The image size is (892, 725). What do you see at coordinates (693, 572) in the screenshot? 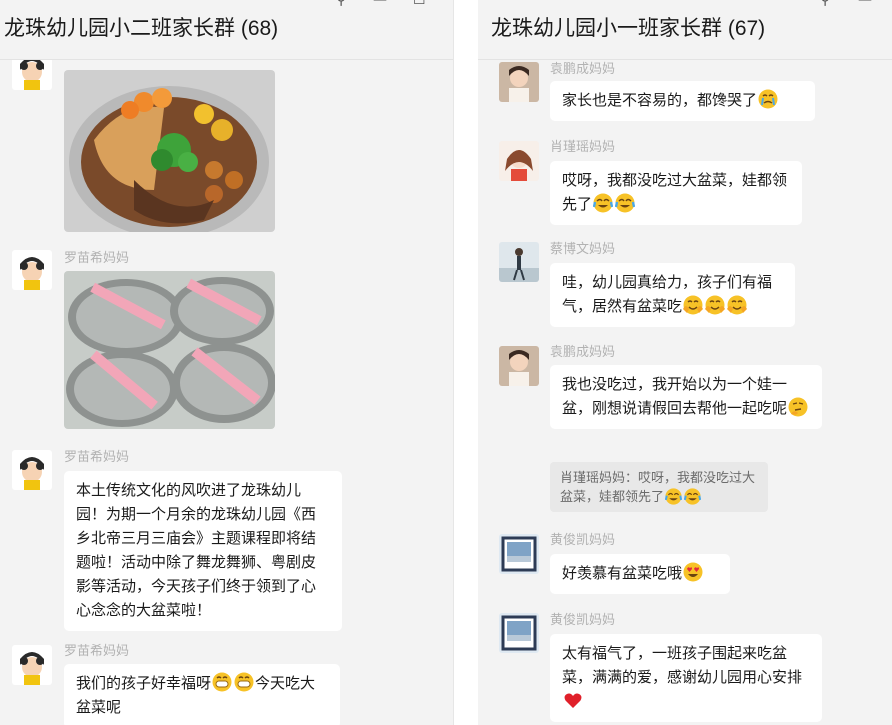
I see `heart-eyes-emoji-icon` at bounding box center [693, 572].